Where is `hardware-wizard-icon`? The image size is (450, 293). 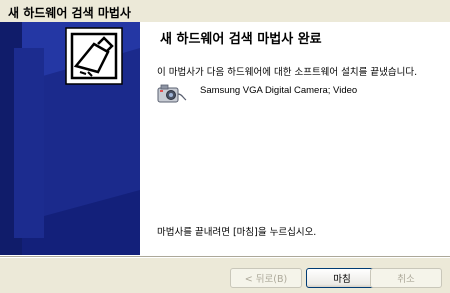 hardware-wizard-icon is located at coordinates (94, 56).